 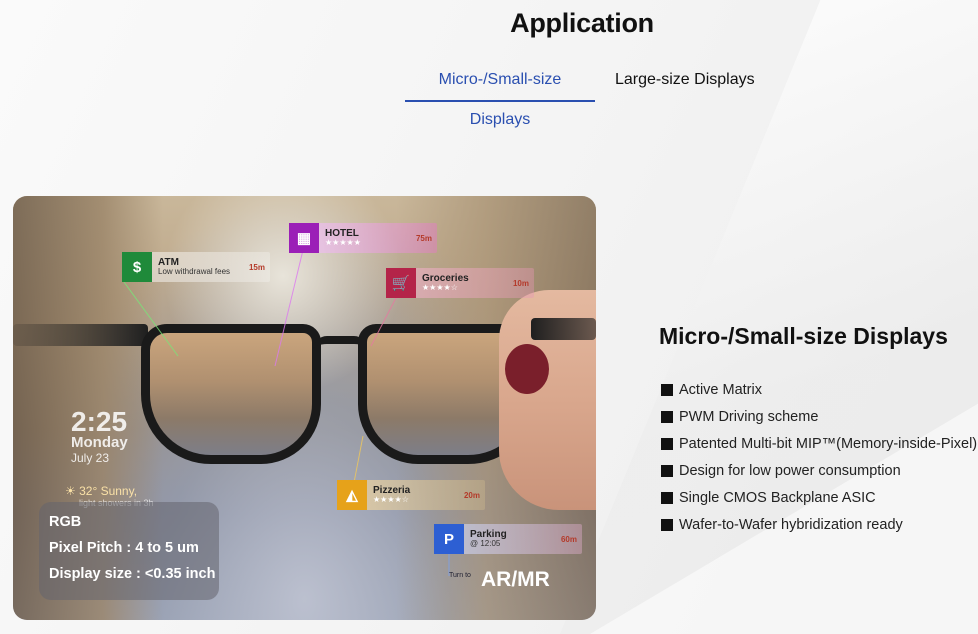 I want to click on parking-icon: P, so click(x=449, y=539).